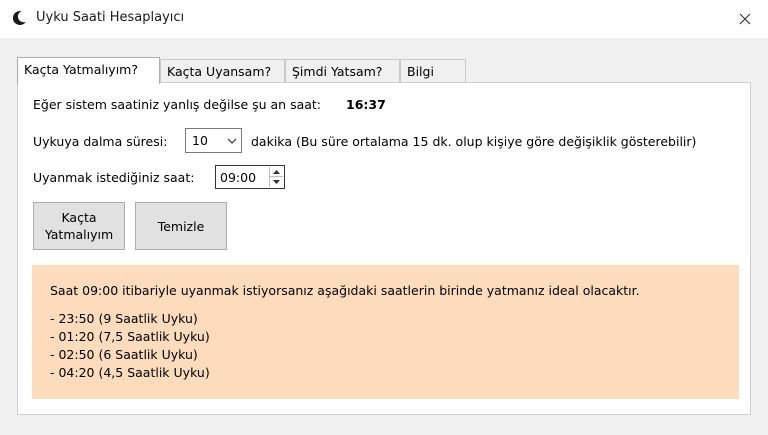 The height and width of the screenshot is (435, 768). Describe the element at coordinates (110, 17) in the screenshot. I see `window-title: Uyku Saati Hesaplayıcı` at that location.